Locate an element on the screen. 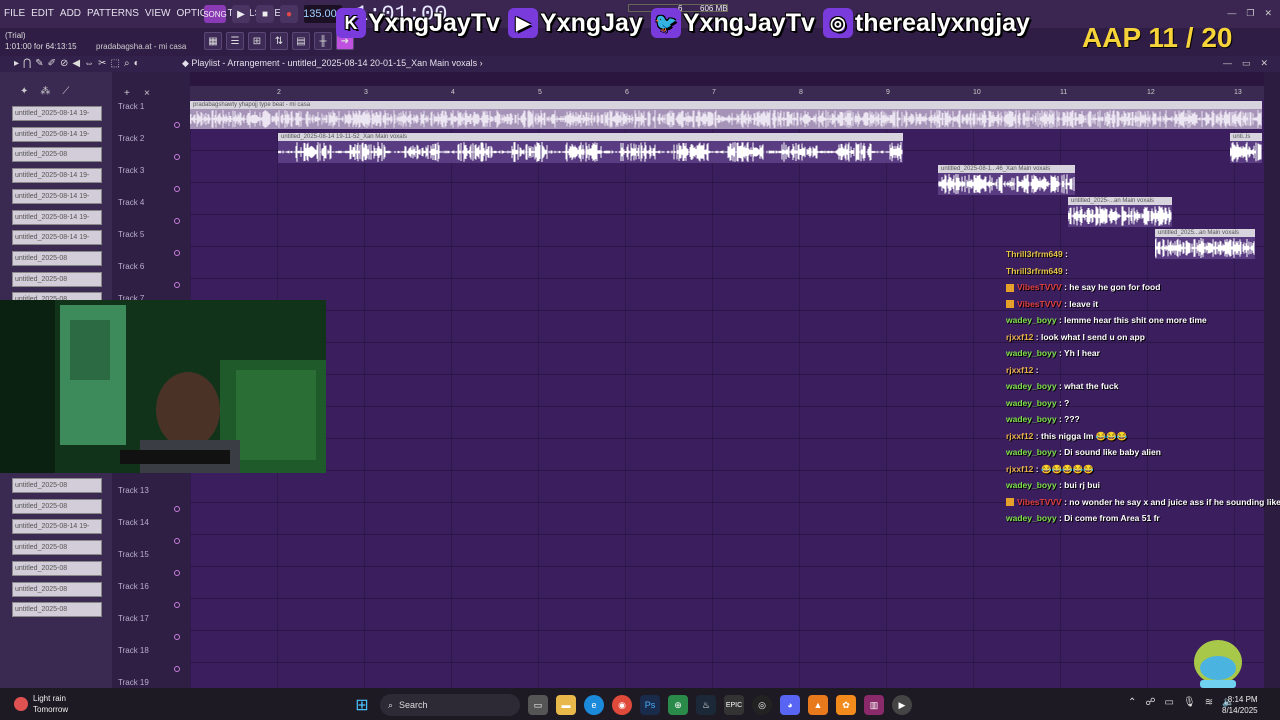 The image size is (1280, 720). steam-icon: ♨ is located at coordinates (706, 705).